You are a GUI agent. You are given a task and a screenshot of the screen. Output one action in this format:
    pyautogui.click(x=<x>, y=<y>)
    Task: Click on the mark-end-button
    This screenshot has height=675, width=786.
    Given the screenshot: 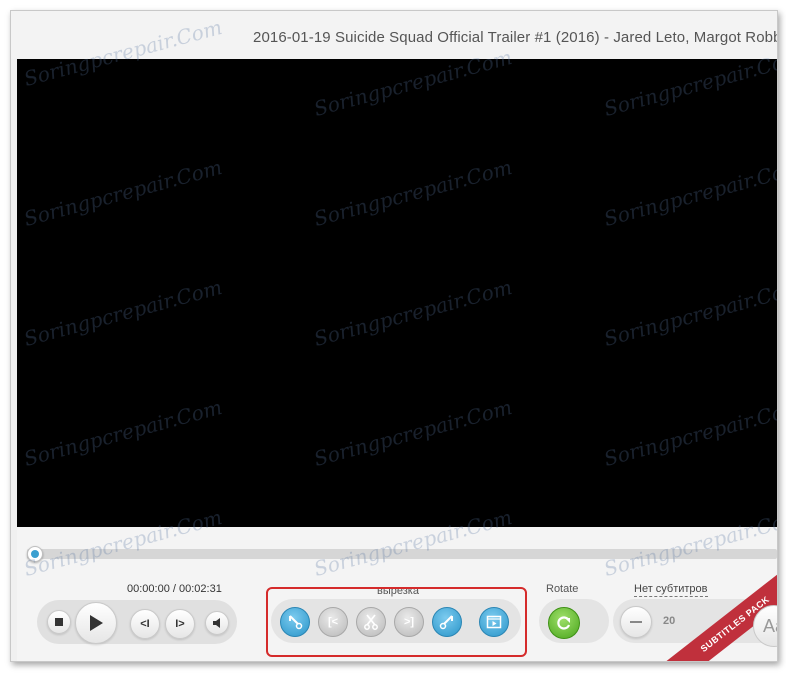 What is the action you would take?
    pyautogui.click(x=447, y=622)
    